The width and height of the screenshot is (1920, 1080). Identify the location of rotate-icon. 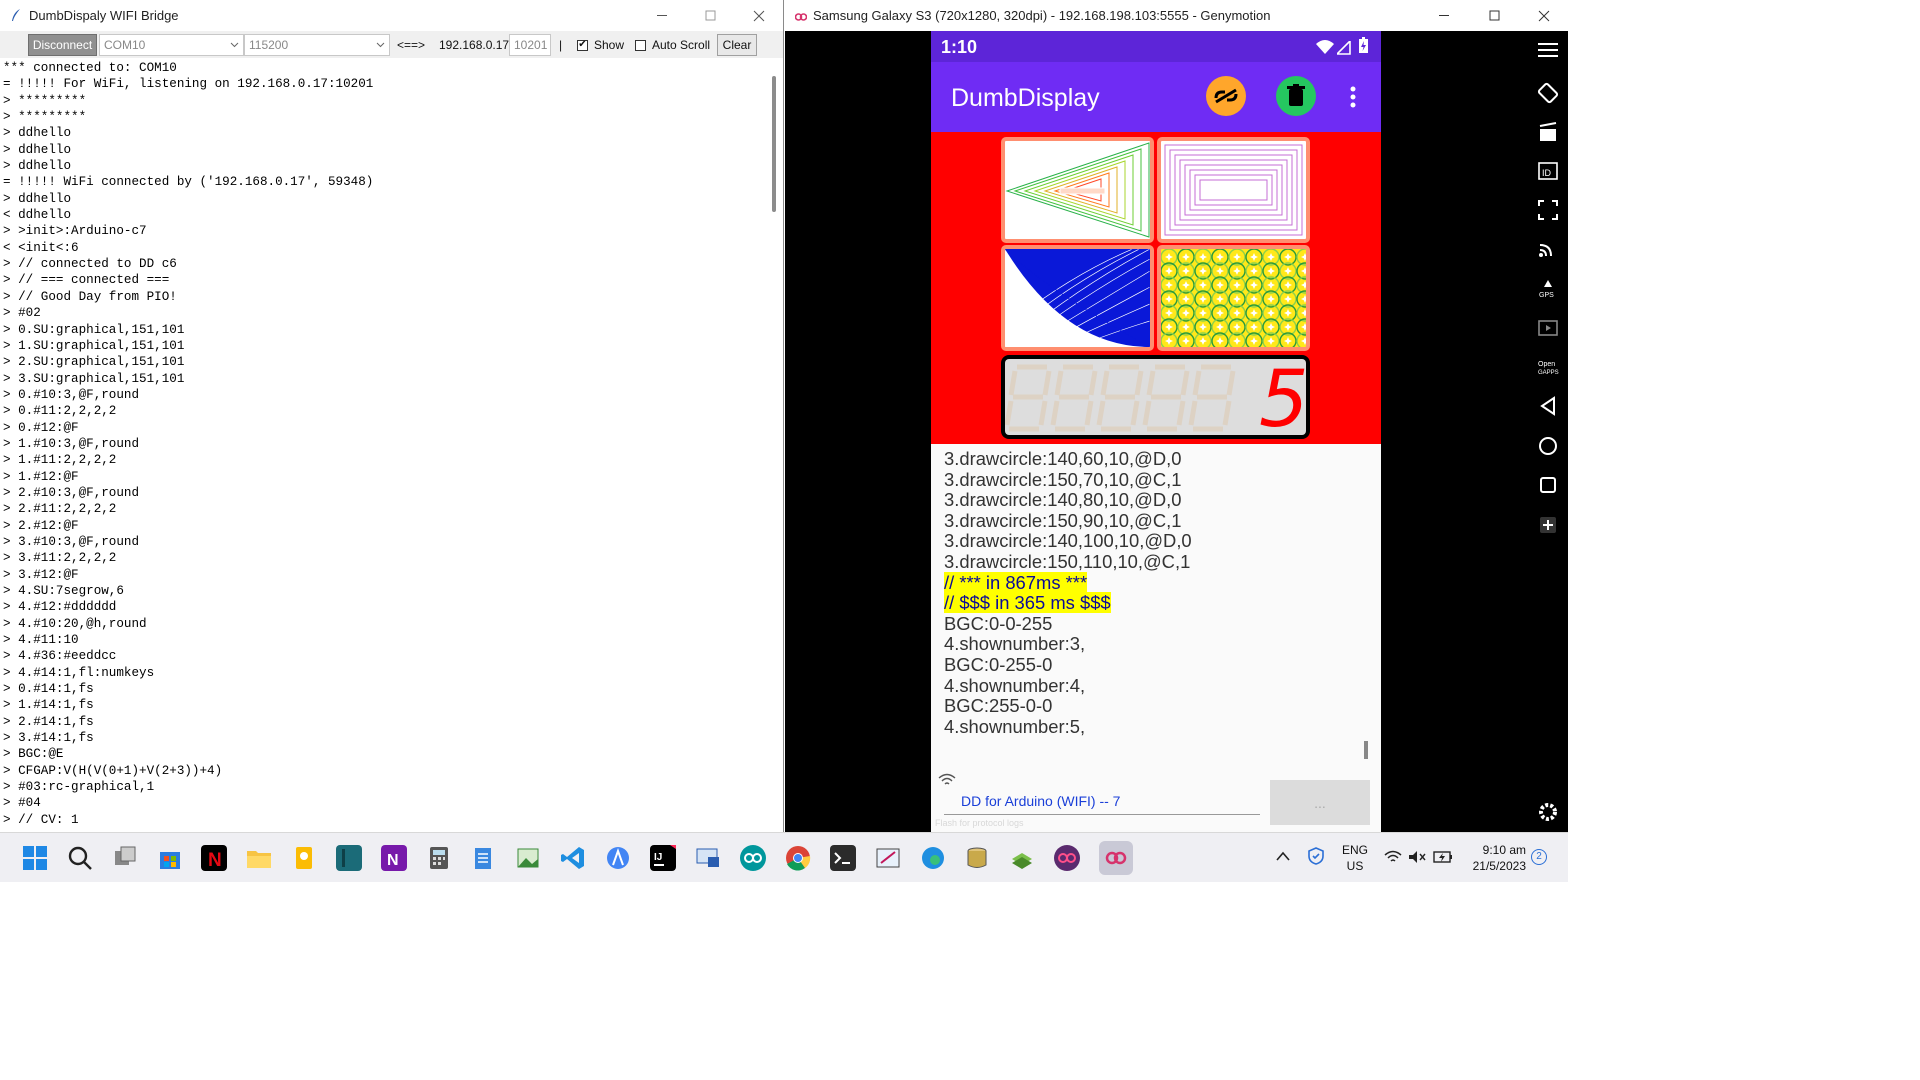
(1548, 93).